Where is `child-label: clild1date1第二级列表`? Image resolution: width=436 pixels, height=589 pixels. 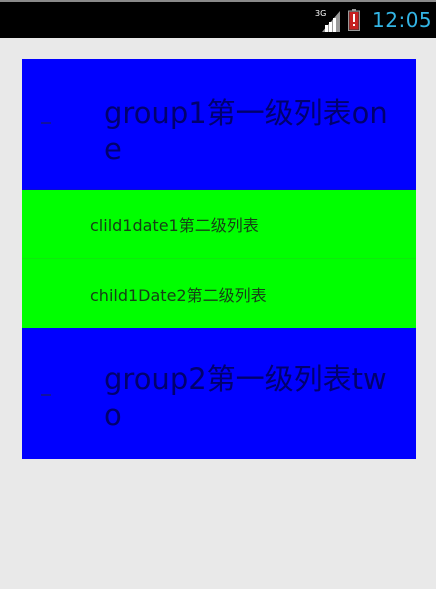 child-label: clild1date1第二级列表 is located at coordinates (174, 225).